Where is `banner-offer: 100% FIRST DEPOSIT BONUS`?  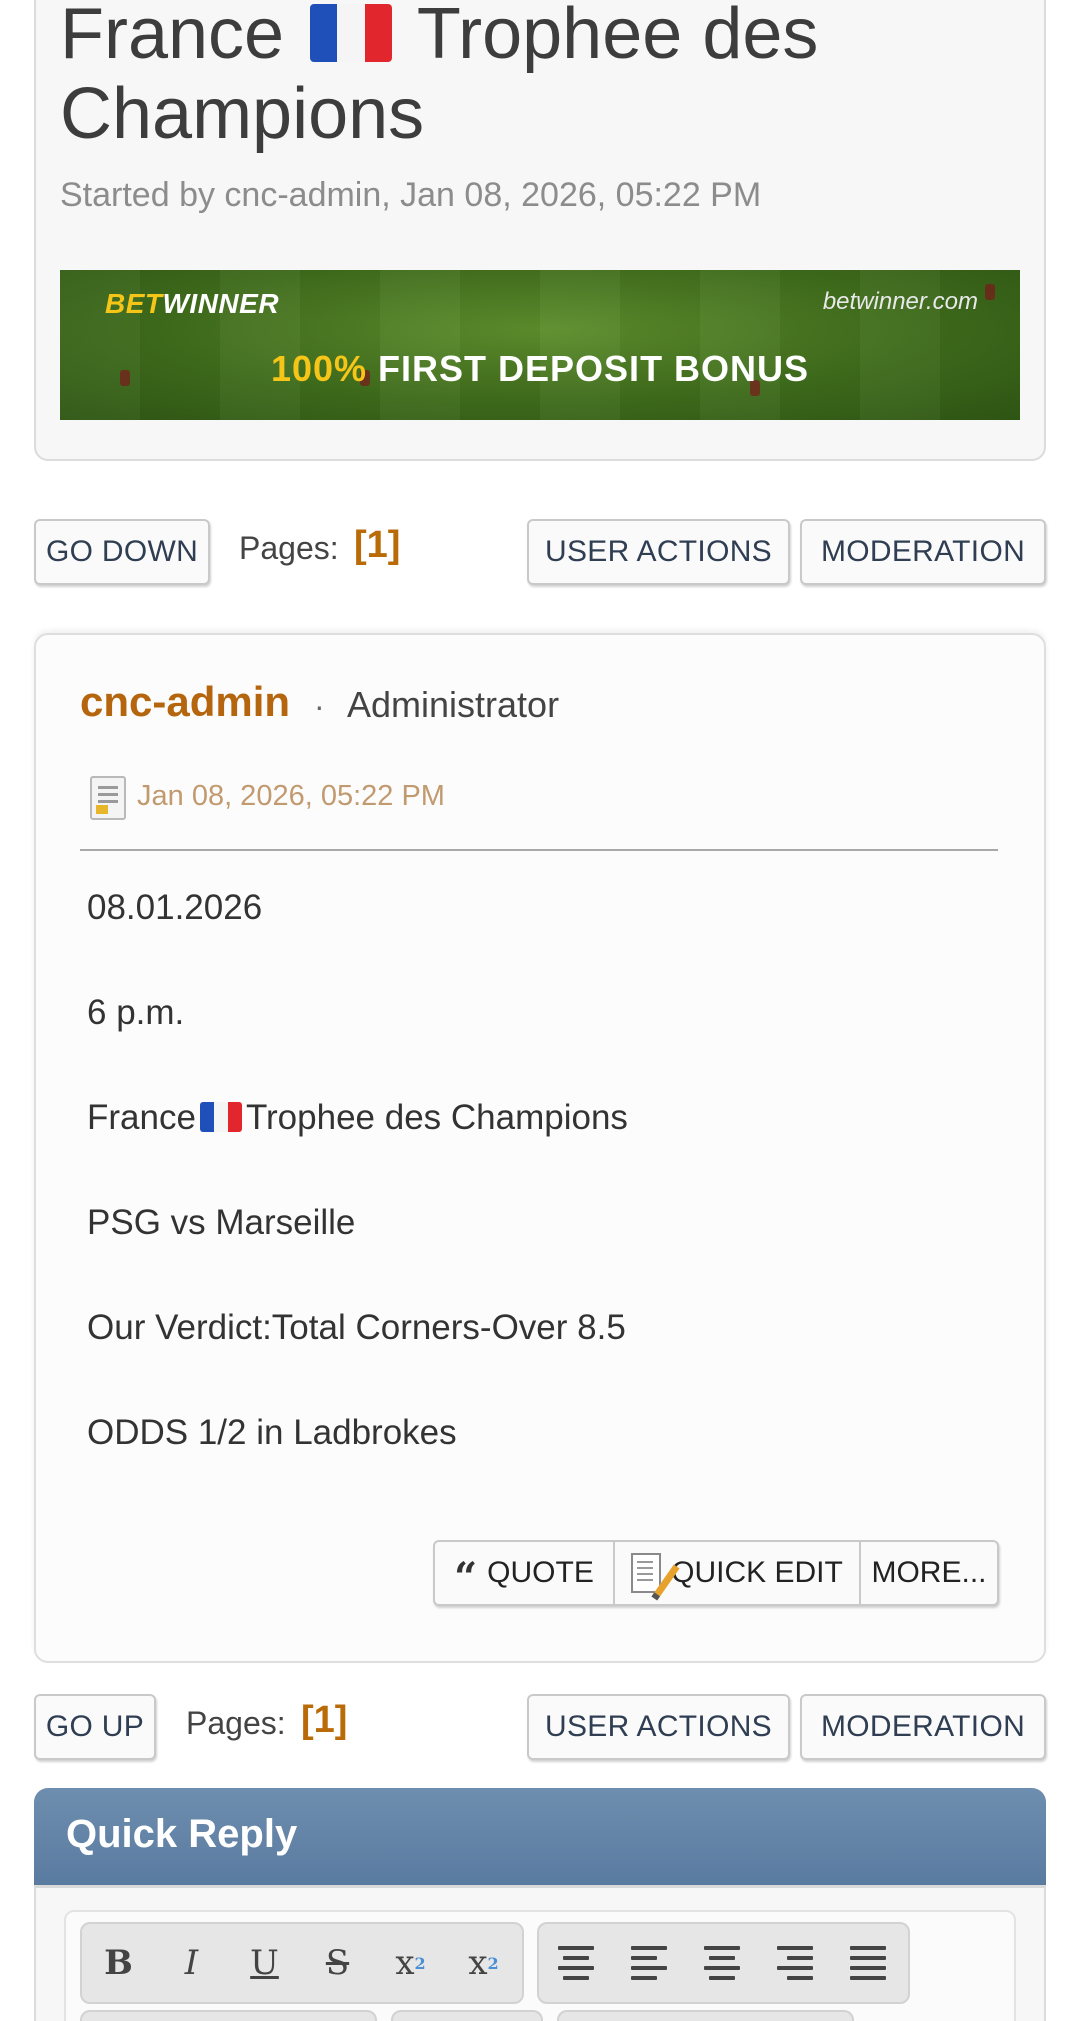
banner-offer: 100% FIRST DEPOSIT BONUS is located at coordinates (540, 368).